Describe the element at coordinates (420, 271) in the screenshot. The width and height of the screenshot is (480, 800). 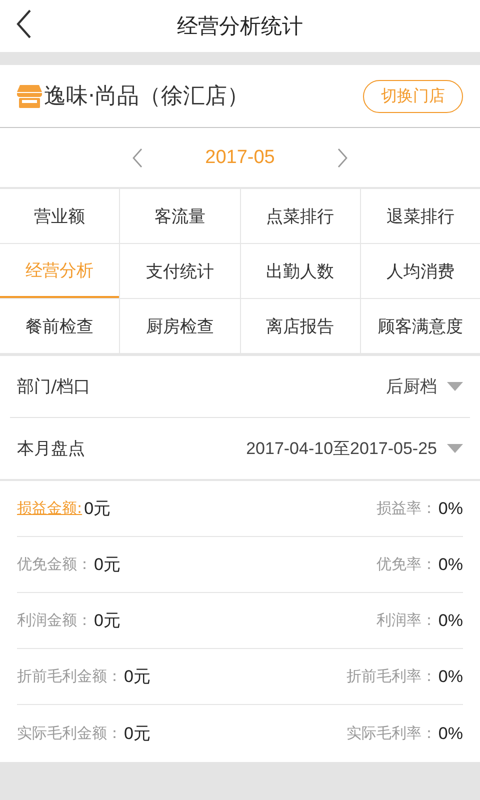
I see `report-tab: 人均消费` at that location.